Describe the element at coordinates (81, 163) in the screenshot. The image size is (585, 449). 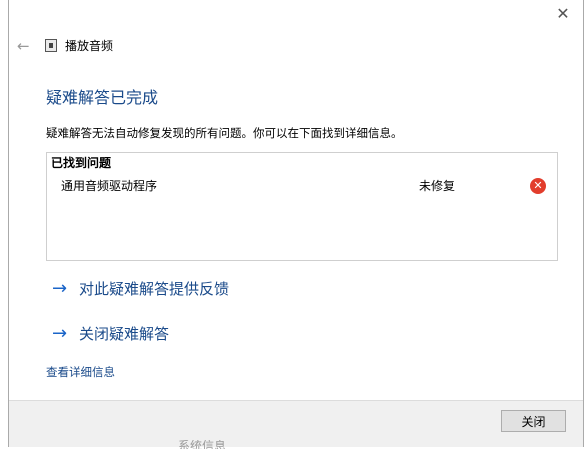
I see `problems-header: 已找到问题` at that location.